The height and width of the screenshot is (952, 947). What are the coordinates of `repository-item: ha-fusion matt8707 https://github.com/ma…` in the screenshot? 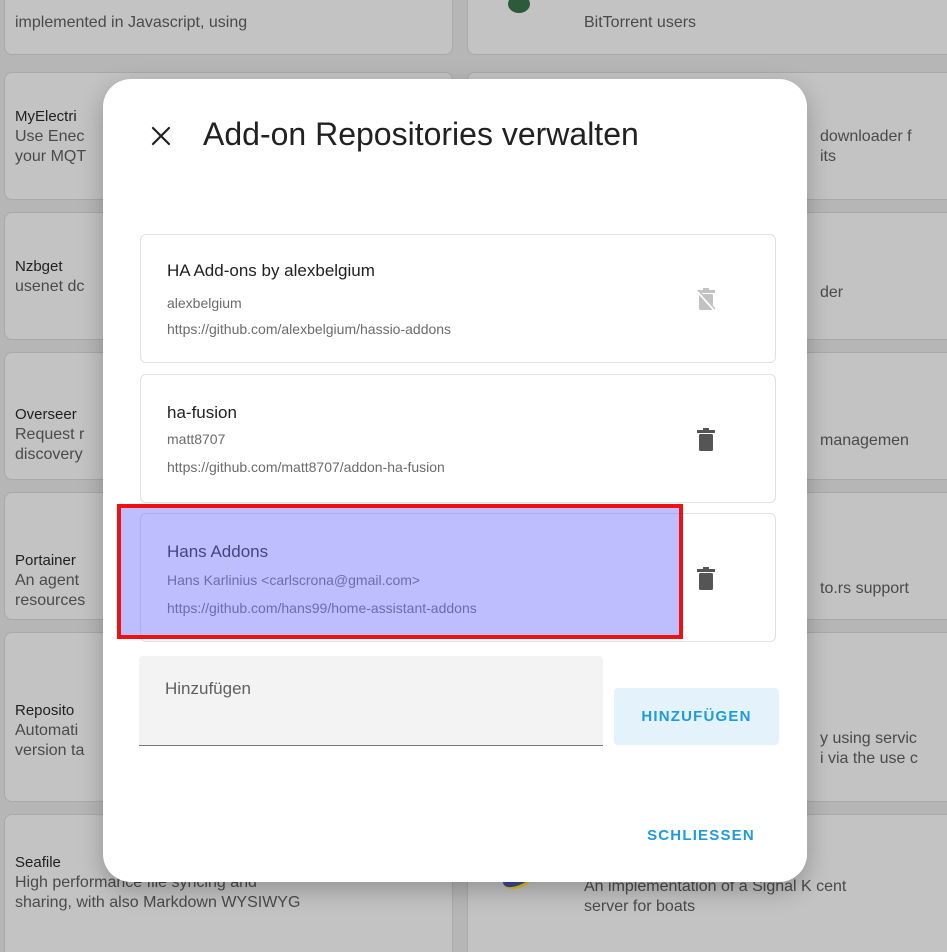 It's located at (458, 438).